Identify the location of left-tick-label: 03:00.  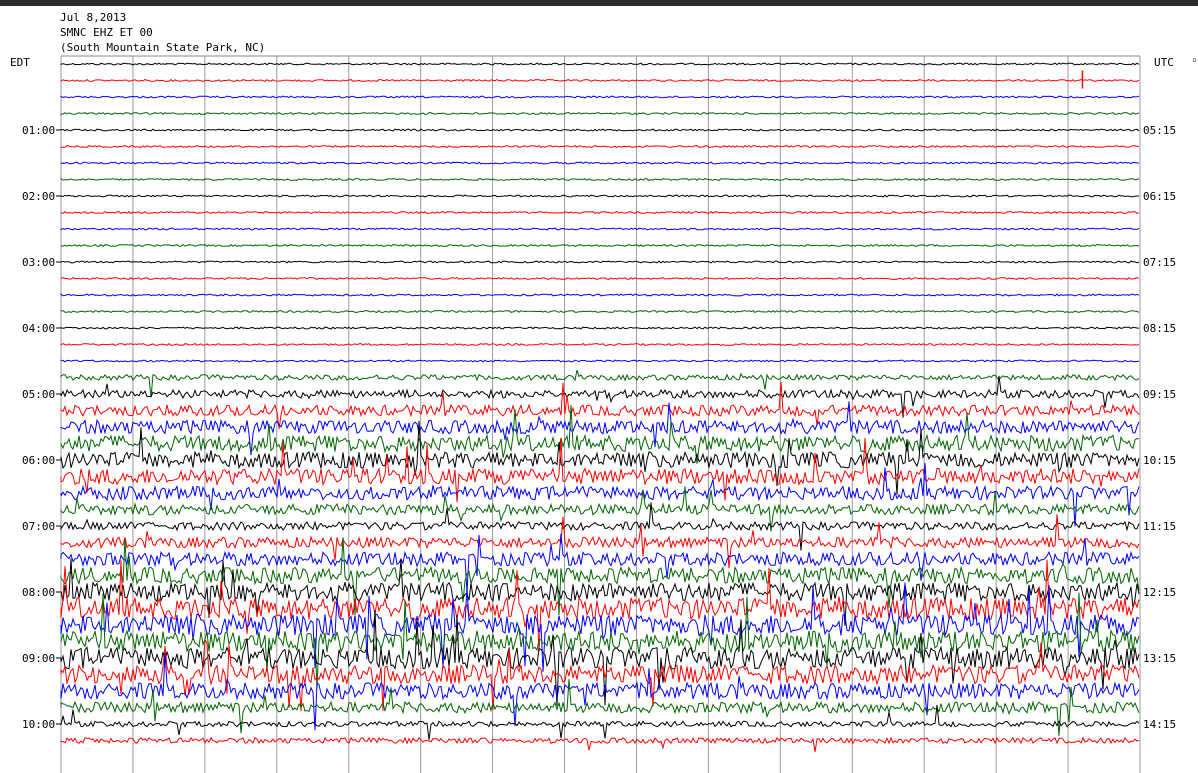
(38, 262).